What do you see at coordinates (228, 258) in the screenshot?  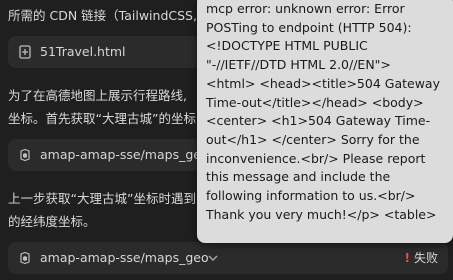 I see `tool-call-chip: amap-amap-sse/maps_geo ! 失败` at bounding box center [228, 258].